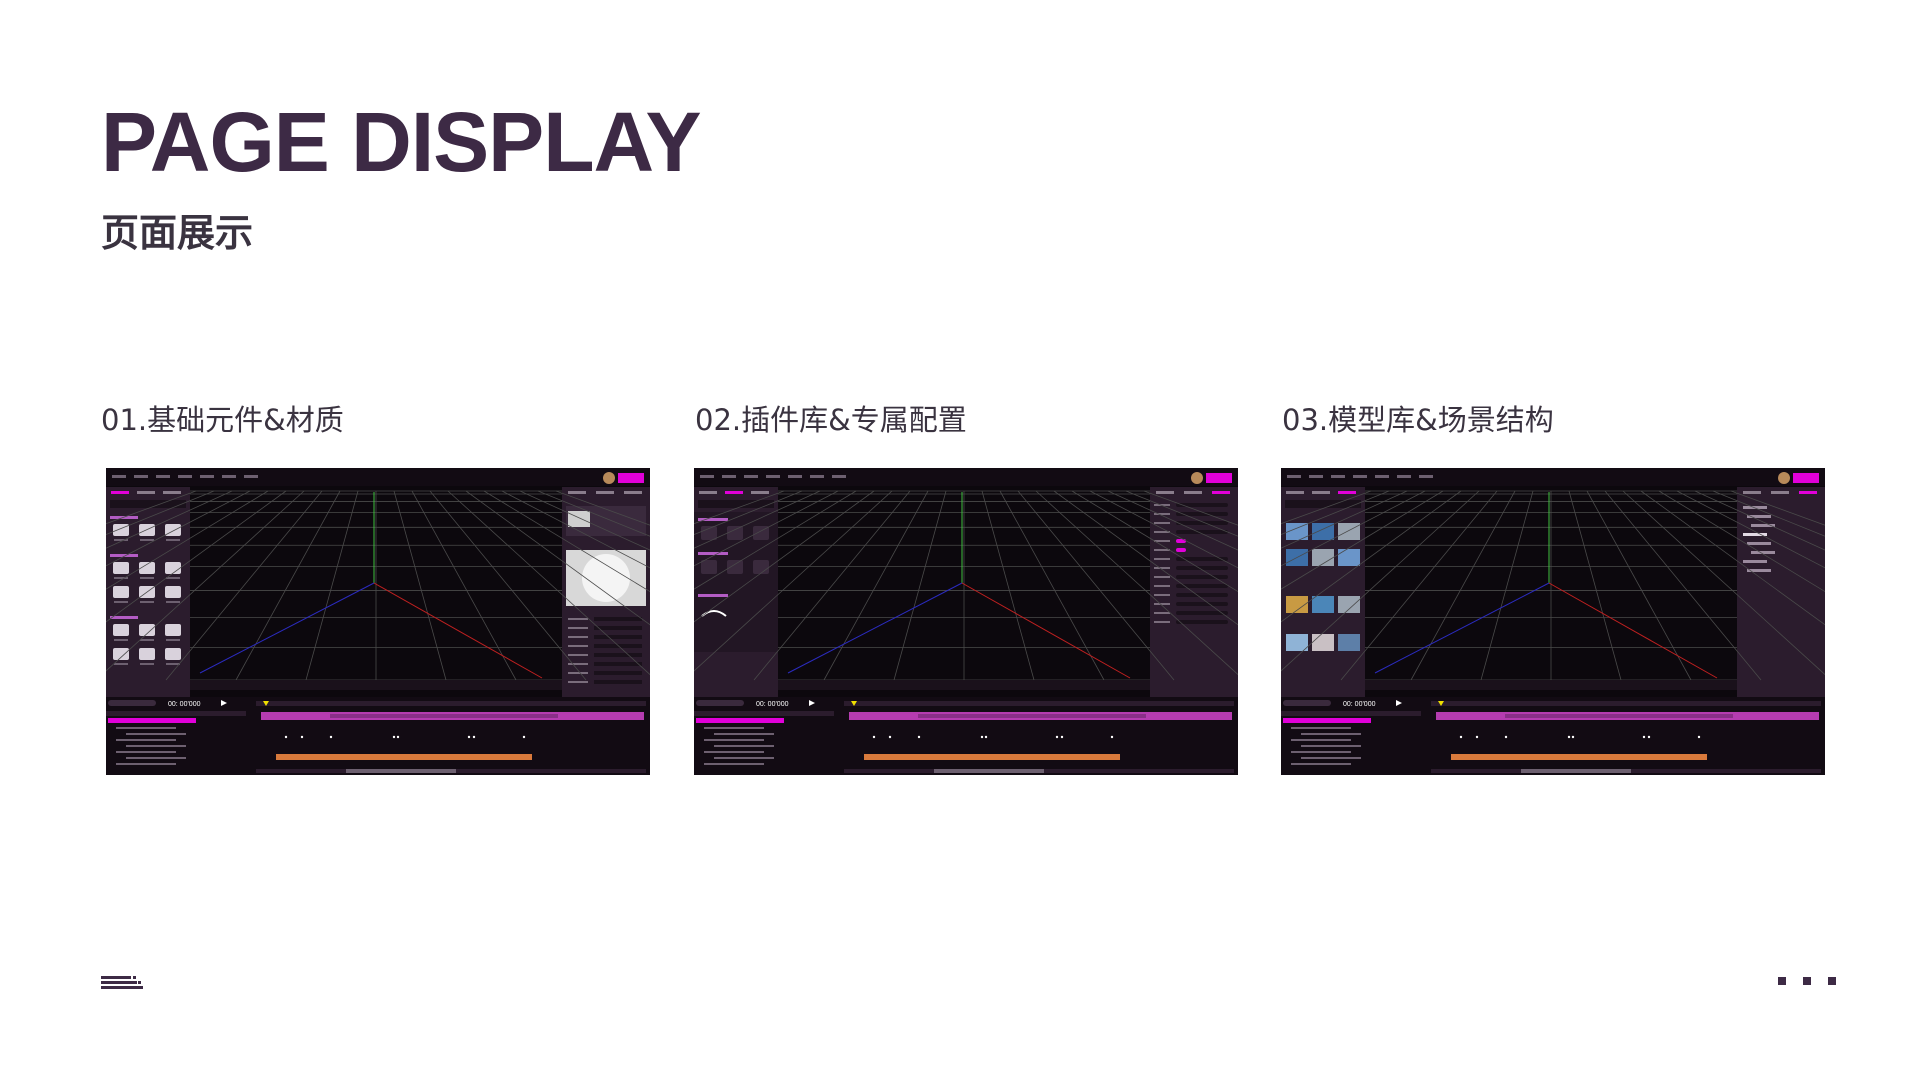 Image resolution: width=1920 pixels, height=1080 pixels. I want to click on group-label, so click(713, 595).